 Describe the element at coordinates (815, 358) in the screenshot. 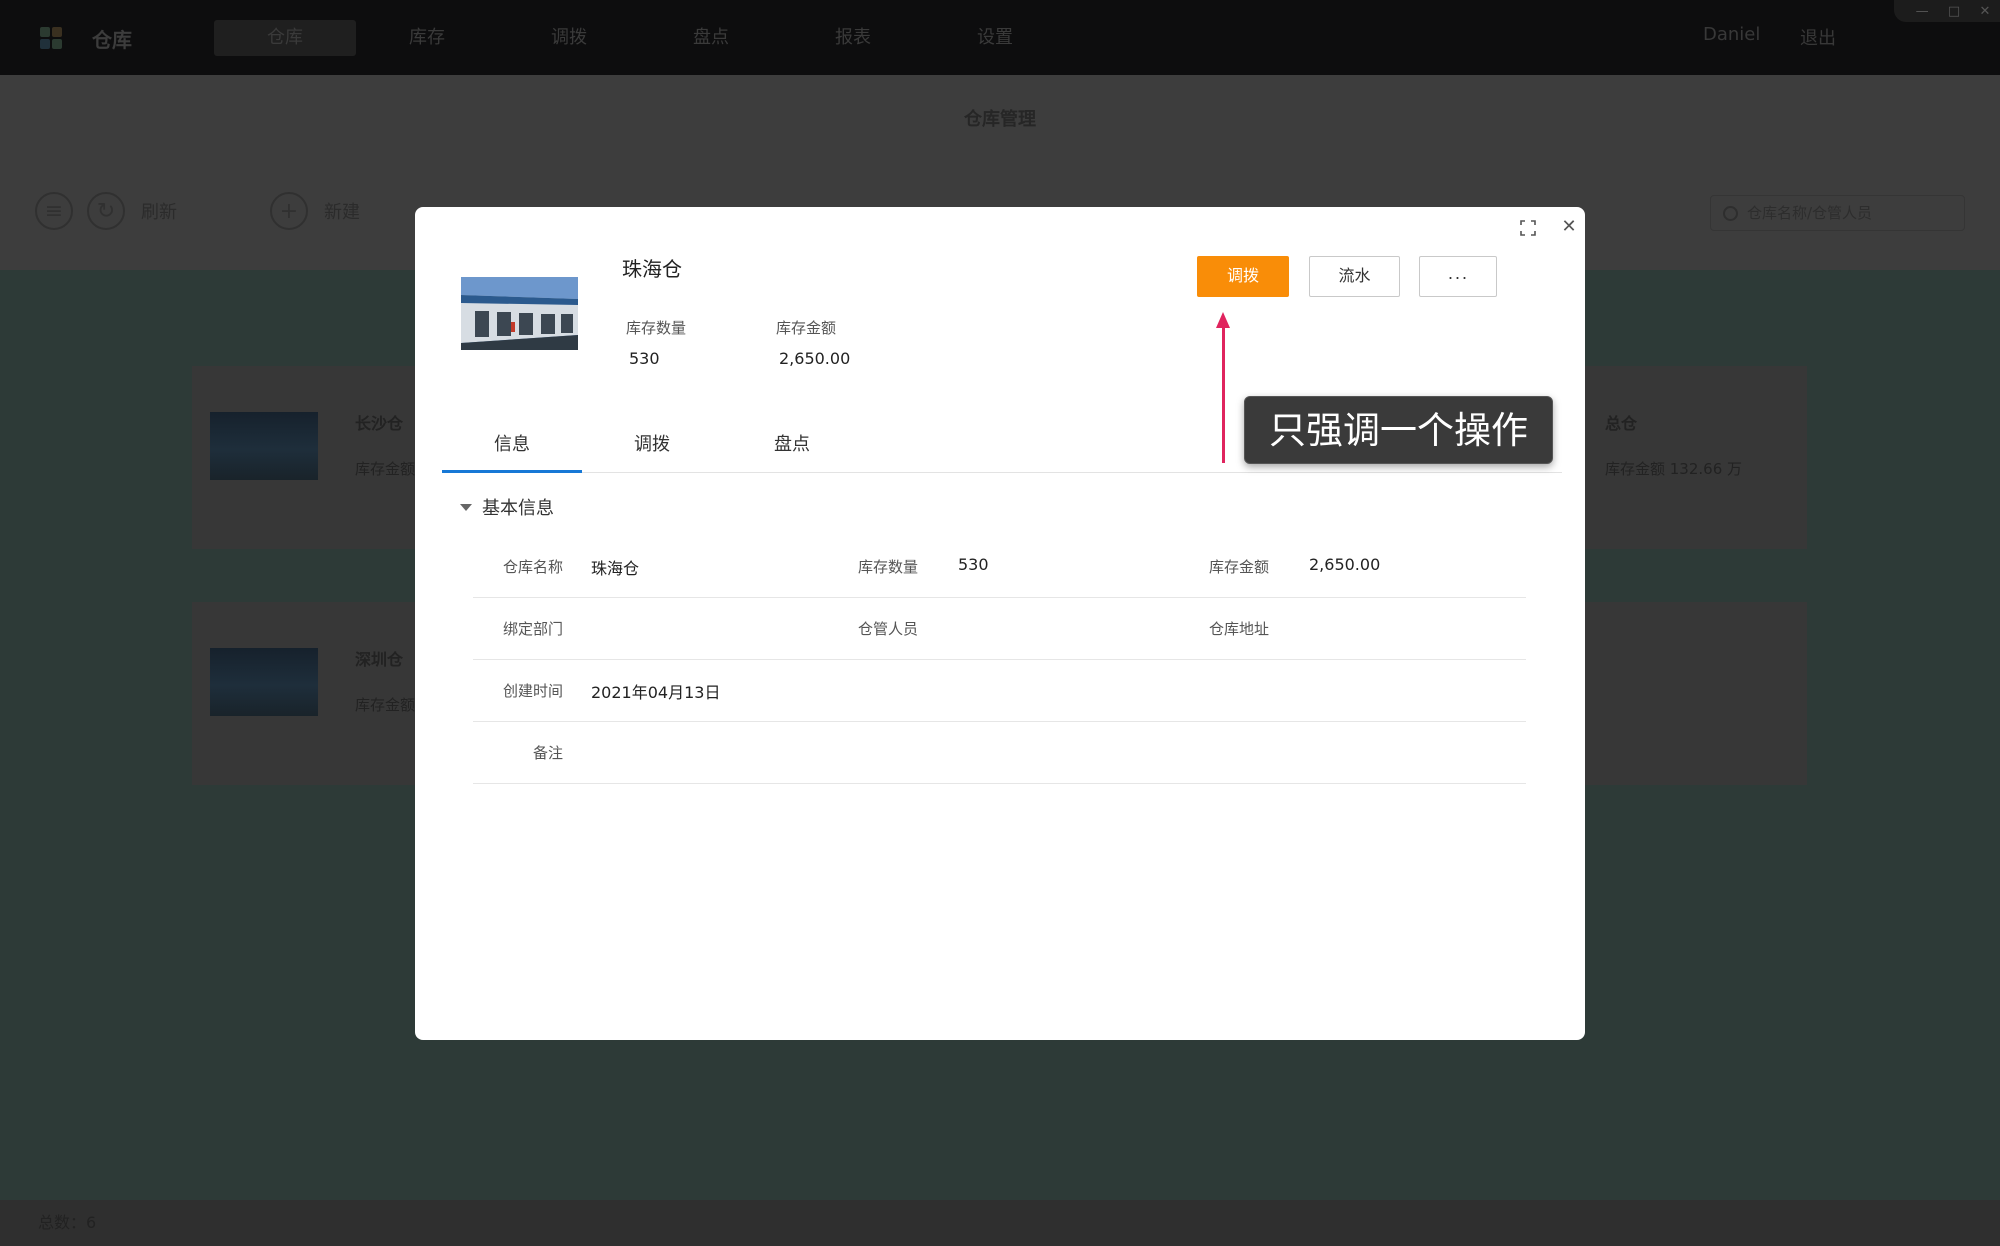

I see `stock-amount-value: 2,650.00` at that location.